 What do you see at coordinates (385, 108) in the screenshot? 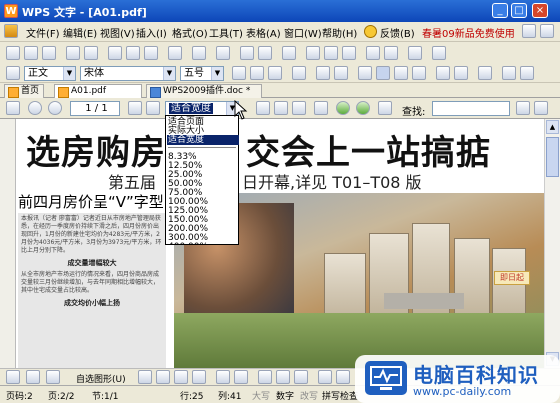
I see `fullscreen-icon` at bounding box center [385, 108].